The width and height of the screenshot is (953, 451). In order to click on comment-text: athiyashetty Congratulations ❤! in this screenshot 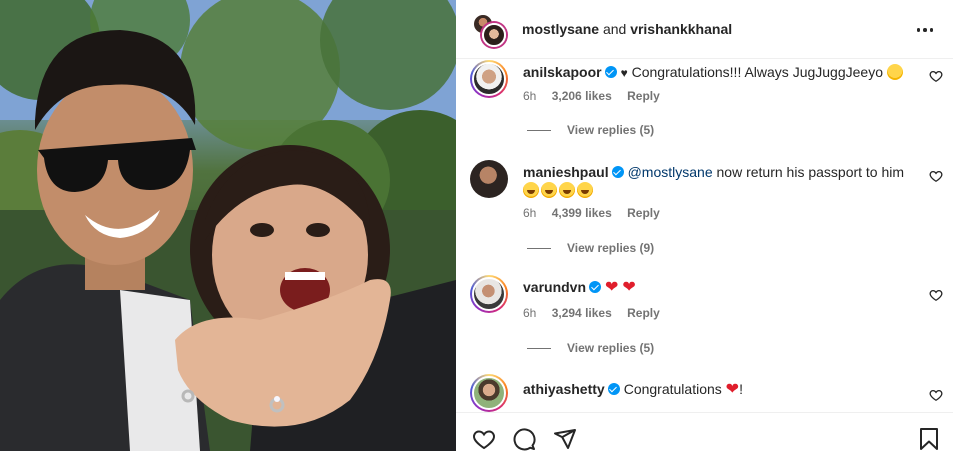, I will do `click(718, 389)`.